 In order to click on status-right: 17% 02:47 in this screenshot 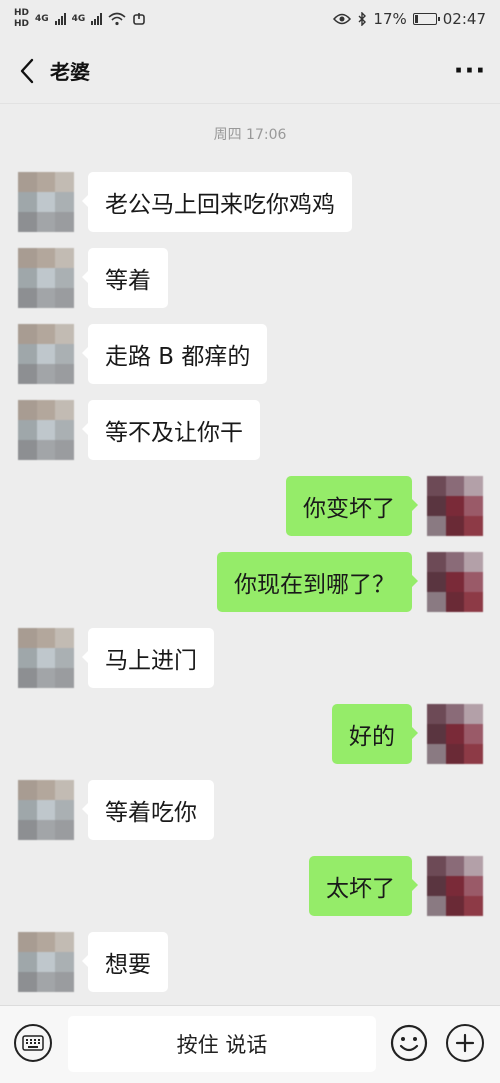, I will do `click(409, 19)`.